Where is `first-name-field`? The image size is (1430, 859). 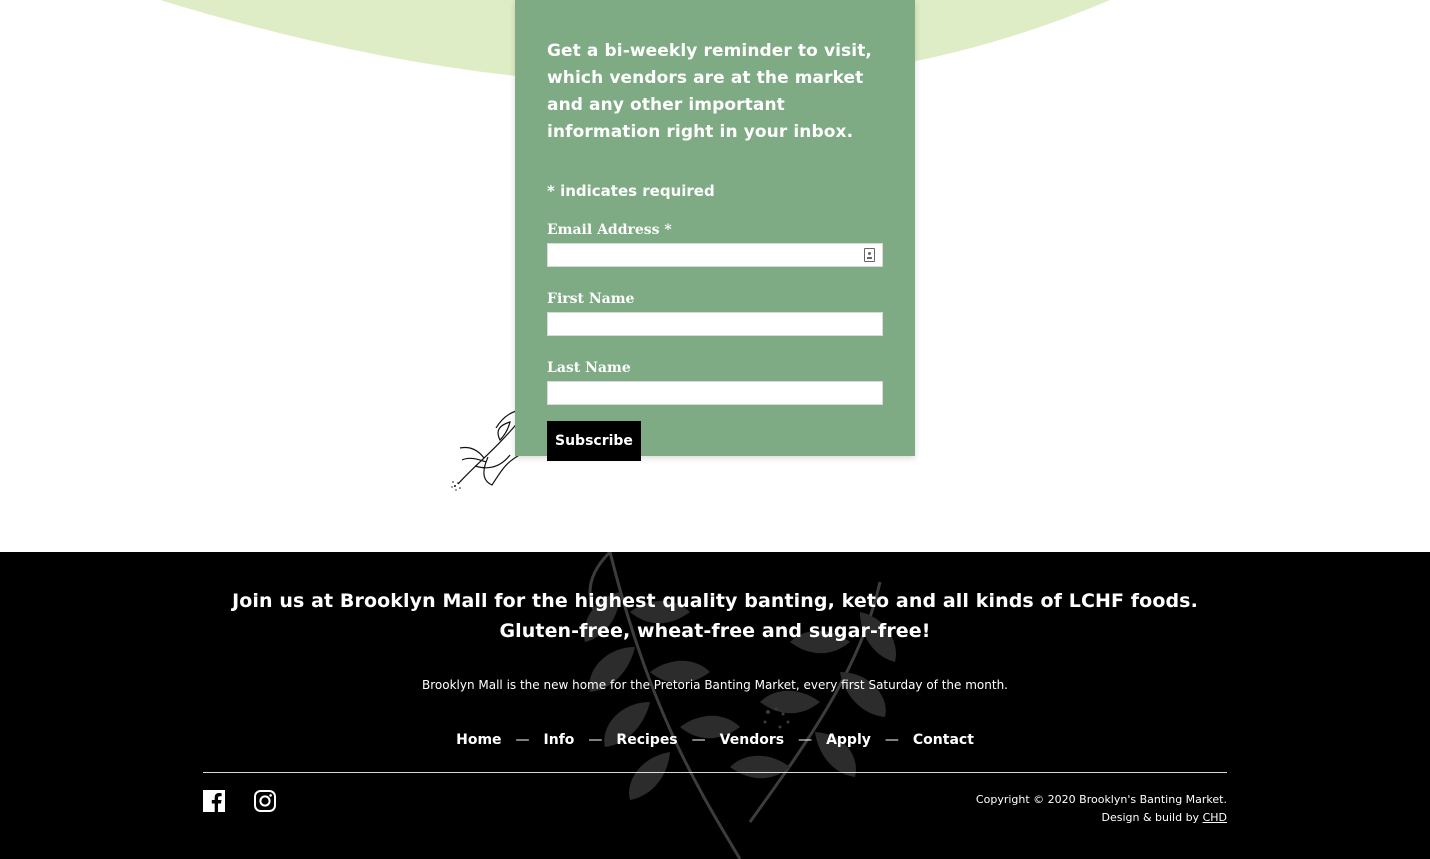
first-name-field is located at coordinates (715, 324).